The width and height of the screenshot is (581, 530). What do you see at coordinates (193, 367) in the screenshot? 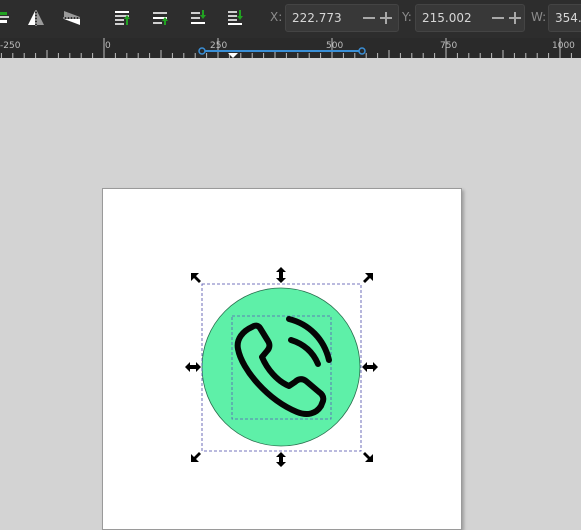
I see `resize-handle-left` at bounding box center [193, 367].